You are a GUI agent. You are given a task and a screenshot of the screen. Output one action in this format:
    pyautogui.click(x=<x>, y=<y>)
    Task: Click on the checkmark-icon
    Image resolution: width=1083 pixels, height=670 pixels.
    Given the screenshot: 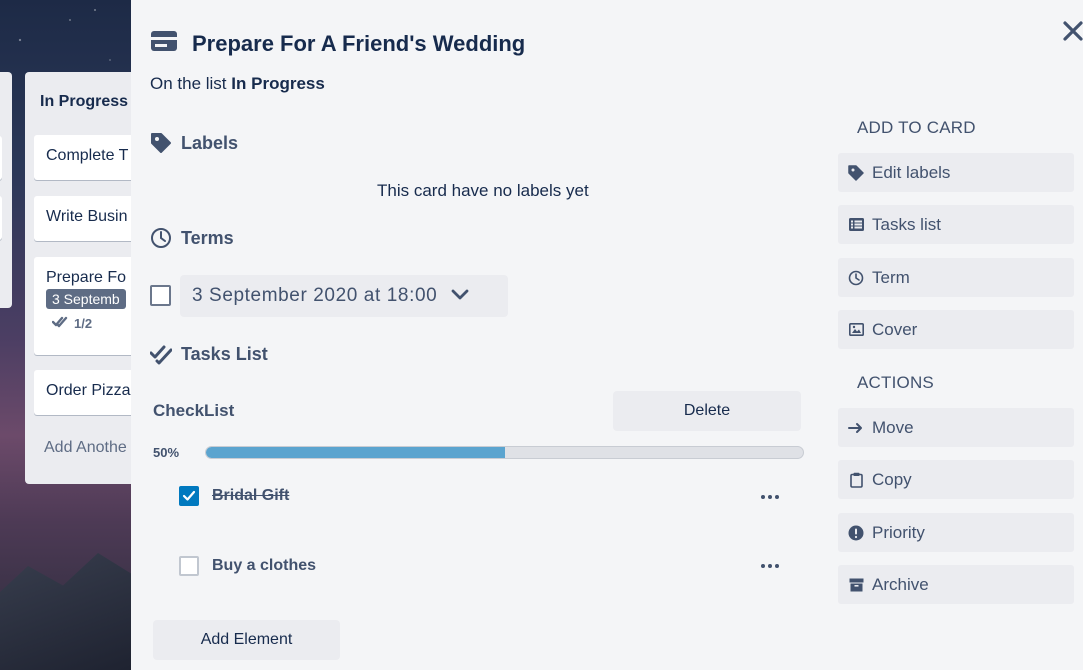 What is the action you would take?
    pyautogui.click(x=189, y=495)
    